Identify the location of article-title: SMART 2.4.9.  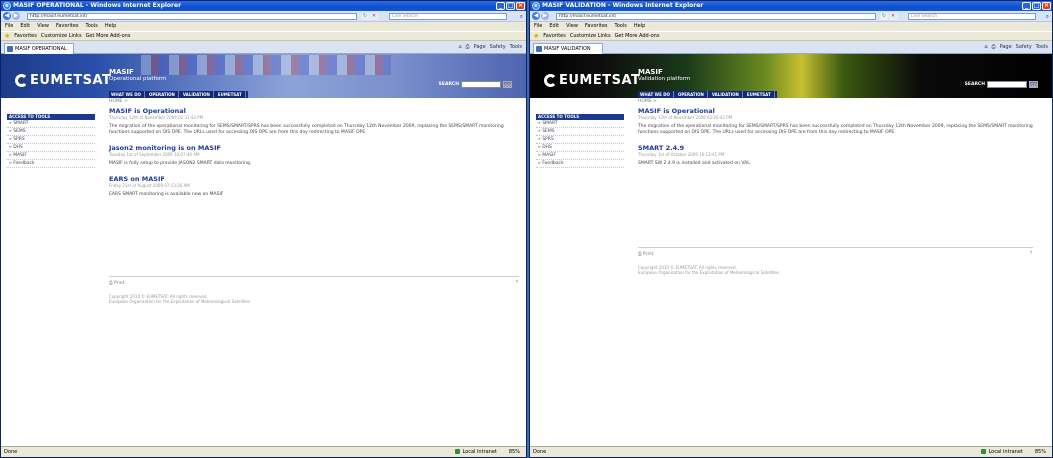
(835, 148).